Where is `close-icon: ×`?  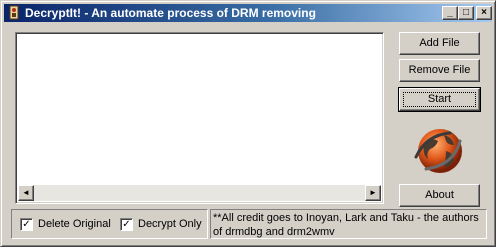 close-icon: × is located at coordinates (484, 12).